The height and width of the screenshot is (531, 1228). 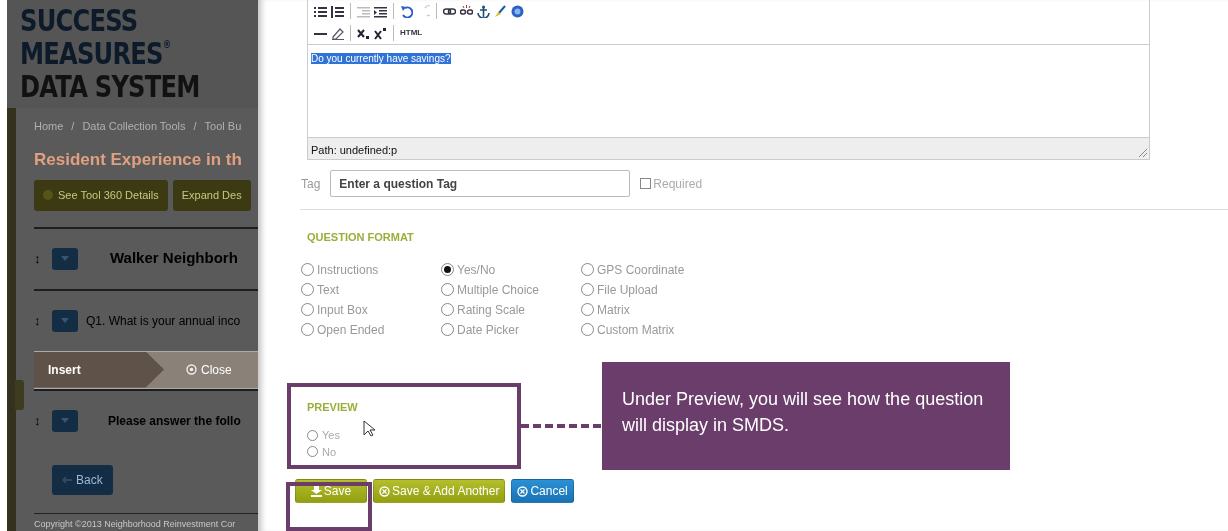 I want to click on back-button: Back, so click(x=82, y=479).